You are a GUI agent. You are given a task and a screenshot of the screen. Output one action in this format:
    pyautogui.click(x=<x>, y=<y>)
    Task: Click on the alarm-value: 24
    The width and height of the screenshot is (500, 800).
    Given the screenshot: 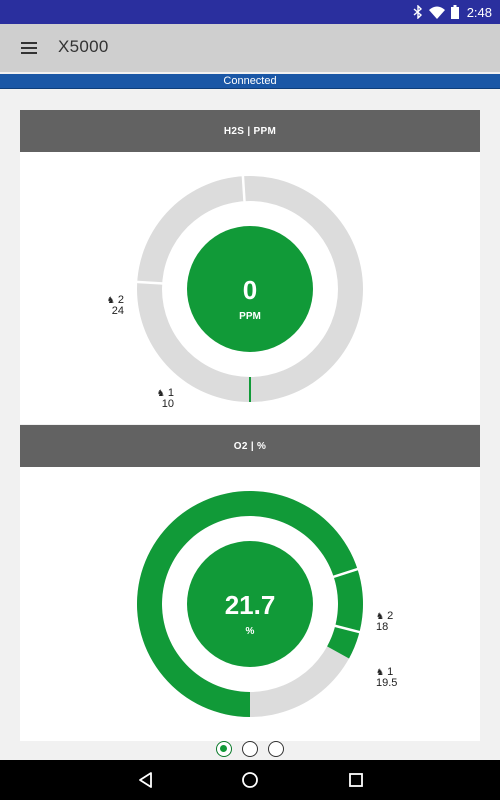 What is the action you would take?
    pyautogui.click(x=117, y=311)
    